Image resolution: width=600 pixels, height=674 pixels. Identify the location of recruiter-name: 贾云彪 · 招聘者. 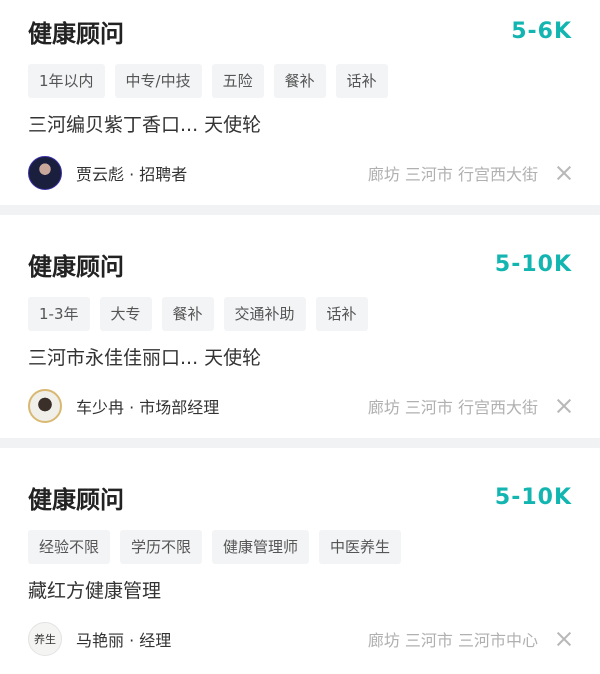
(132, 174).